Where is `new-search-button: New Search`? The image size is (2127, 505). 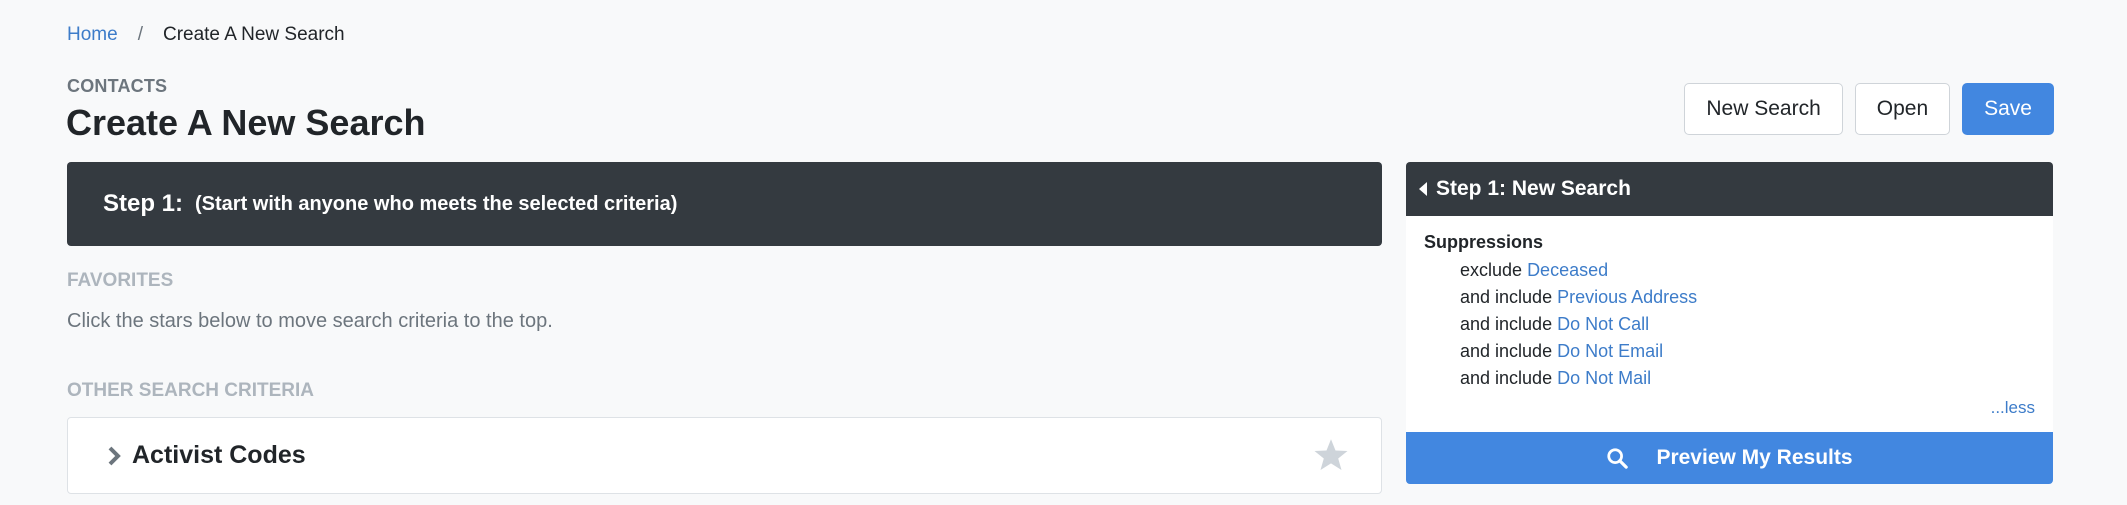
new-search-button: New Search is located at coordinates (1763, 109).